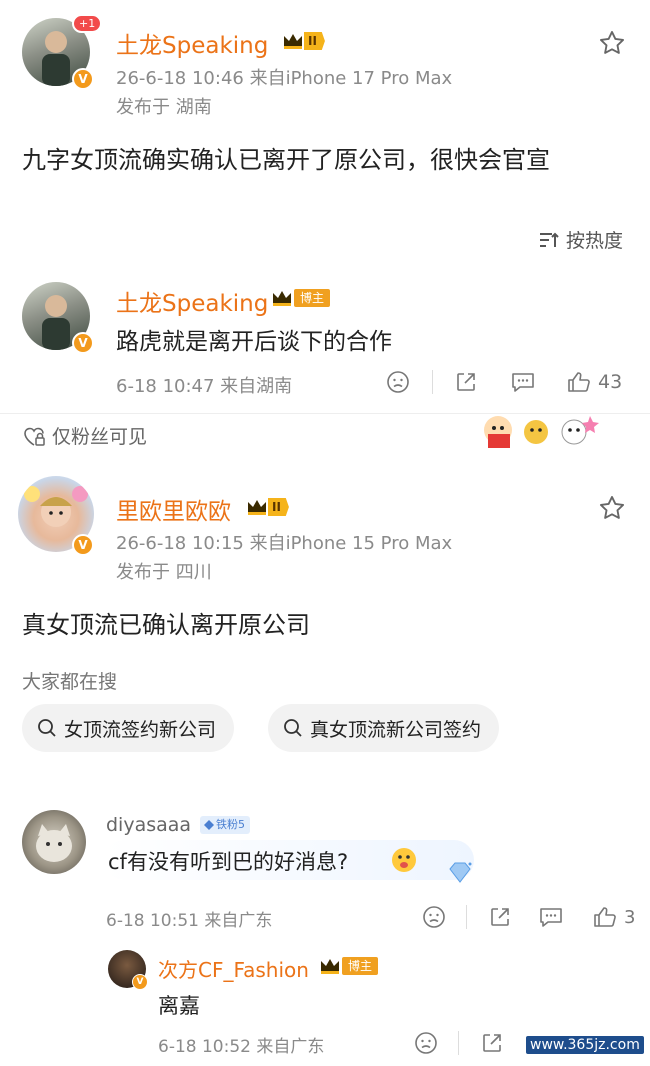  What do you see at coordinates (404, 860) in the screenshot?
I see `emoji-icon` at bounding box center [404, 860].